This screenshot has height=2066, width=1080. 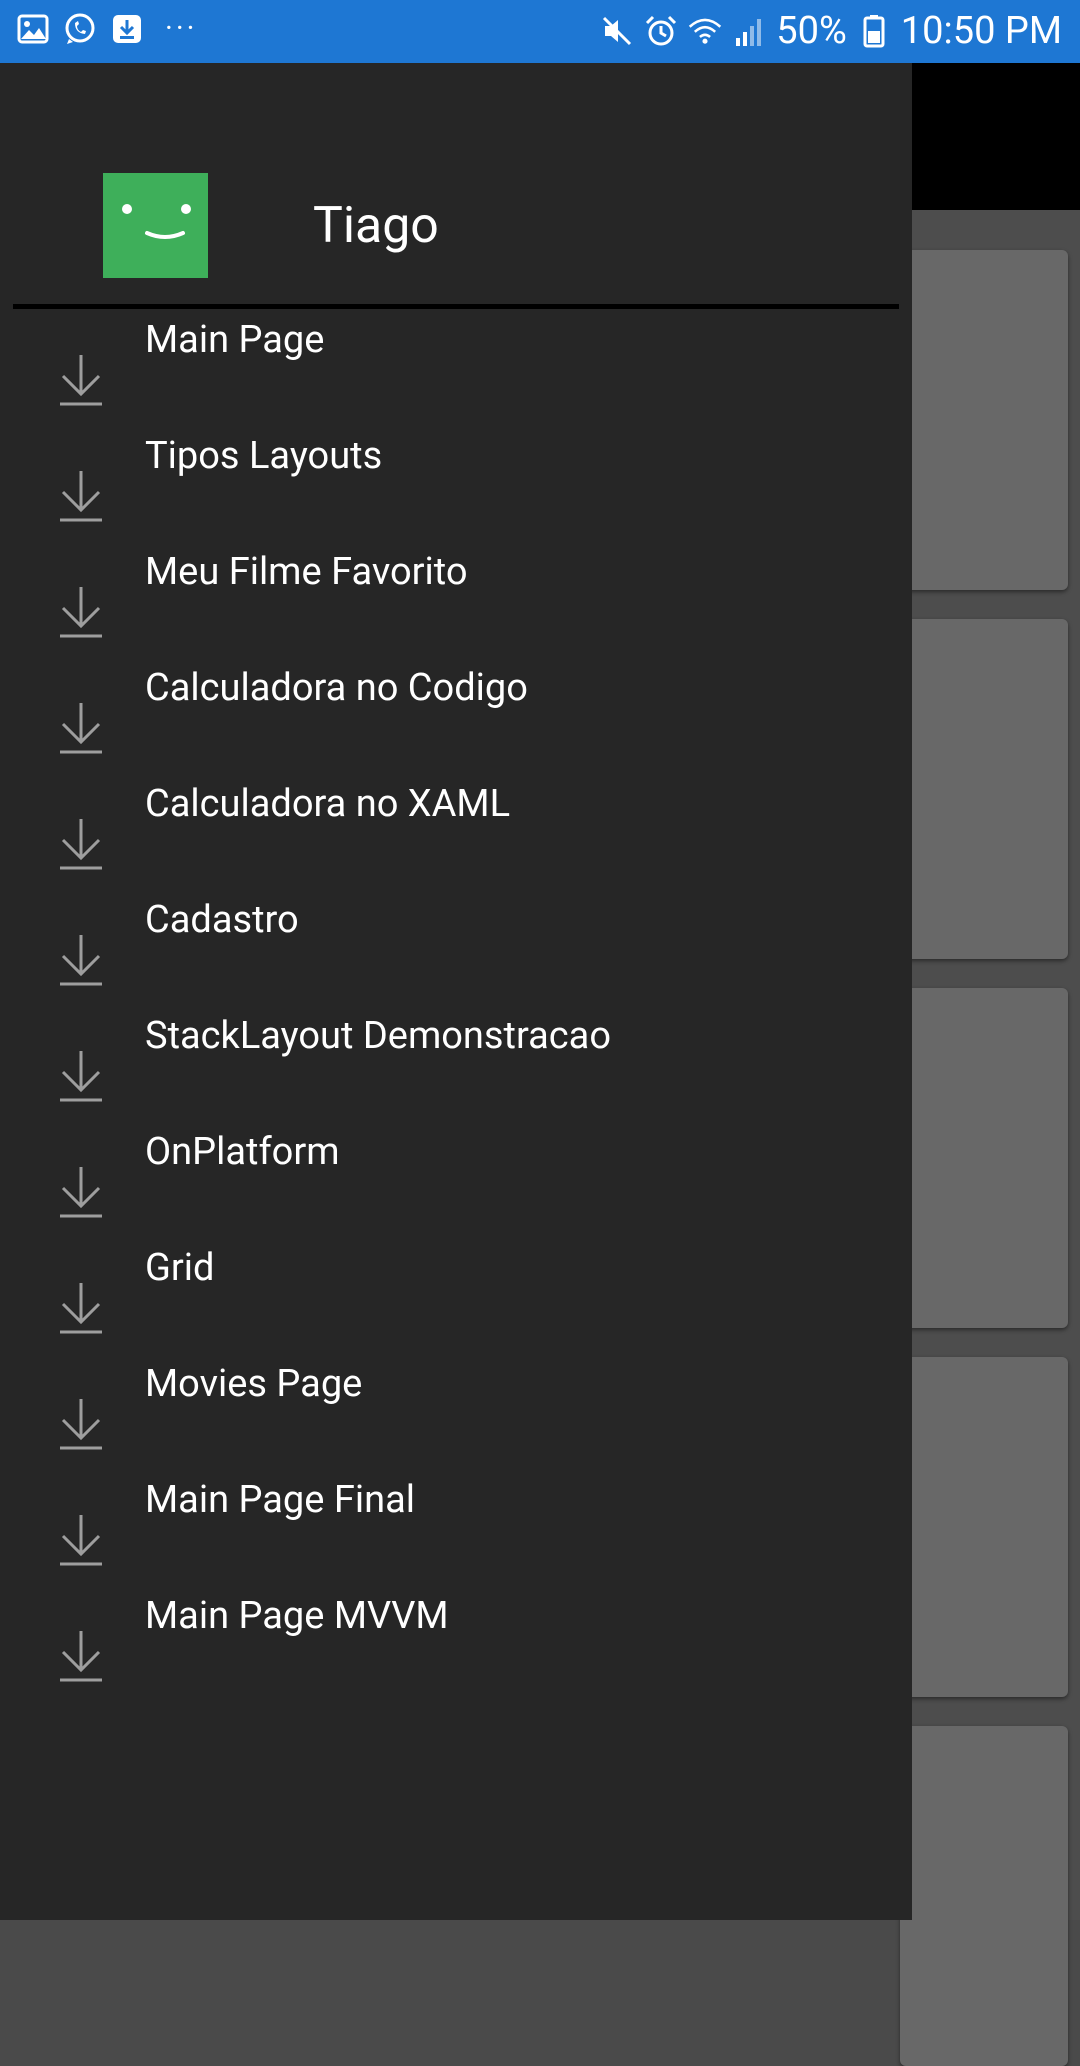 What do you see at coordinates (811, 31) in the screenshot?
I see `battery-percent: 50%` at bounding box center [811, 31].